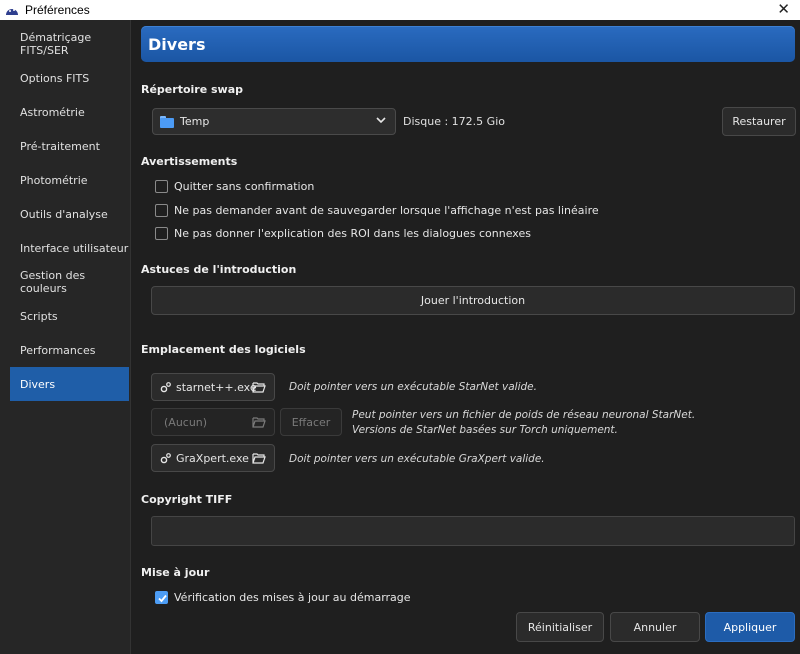 The width and height of the screenshot is (800, 654). Describe the element at coordinates (381, 120) in the screenshot. I see `chevron-down-icon` at that location.